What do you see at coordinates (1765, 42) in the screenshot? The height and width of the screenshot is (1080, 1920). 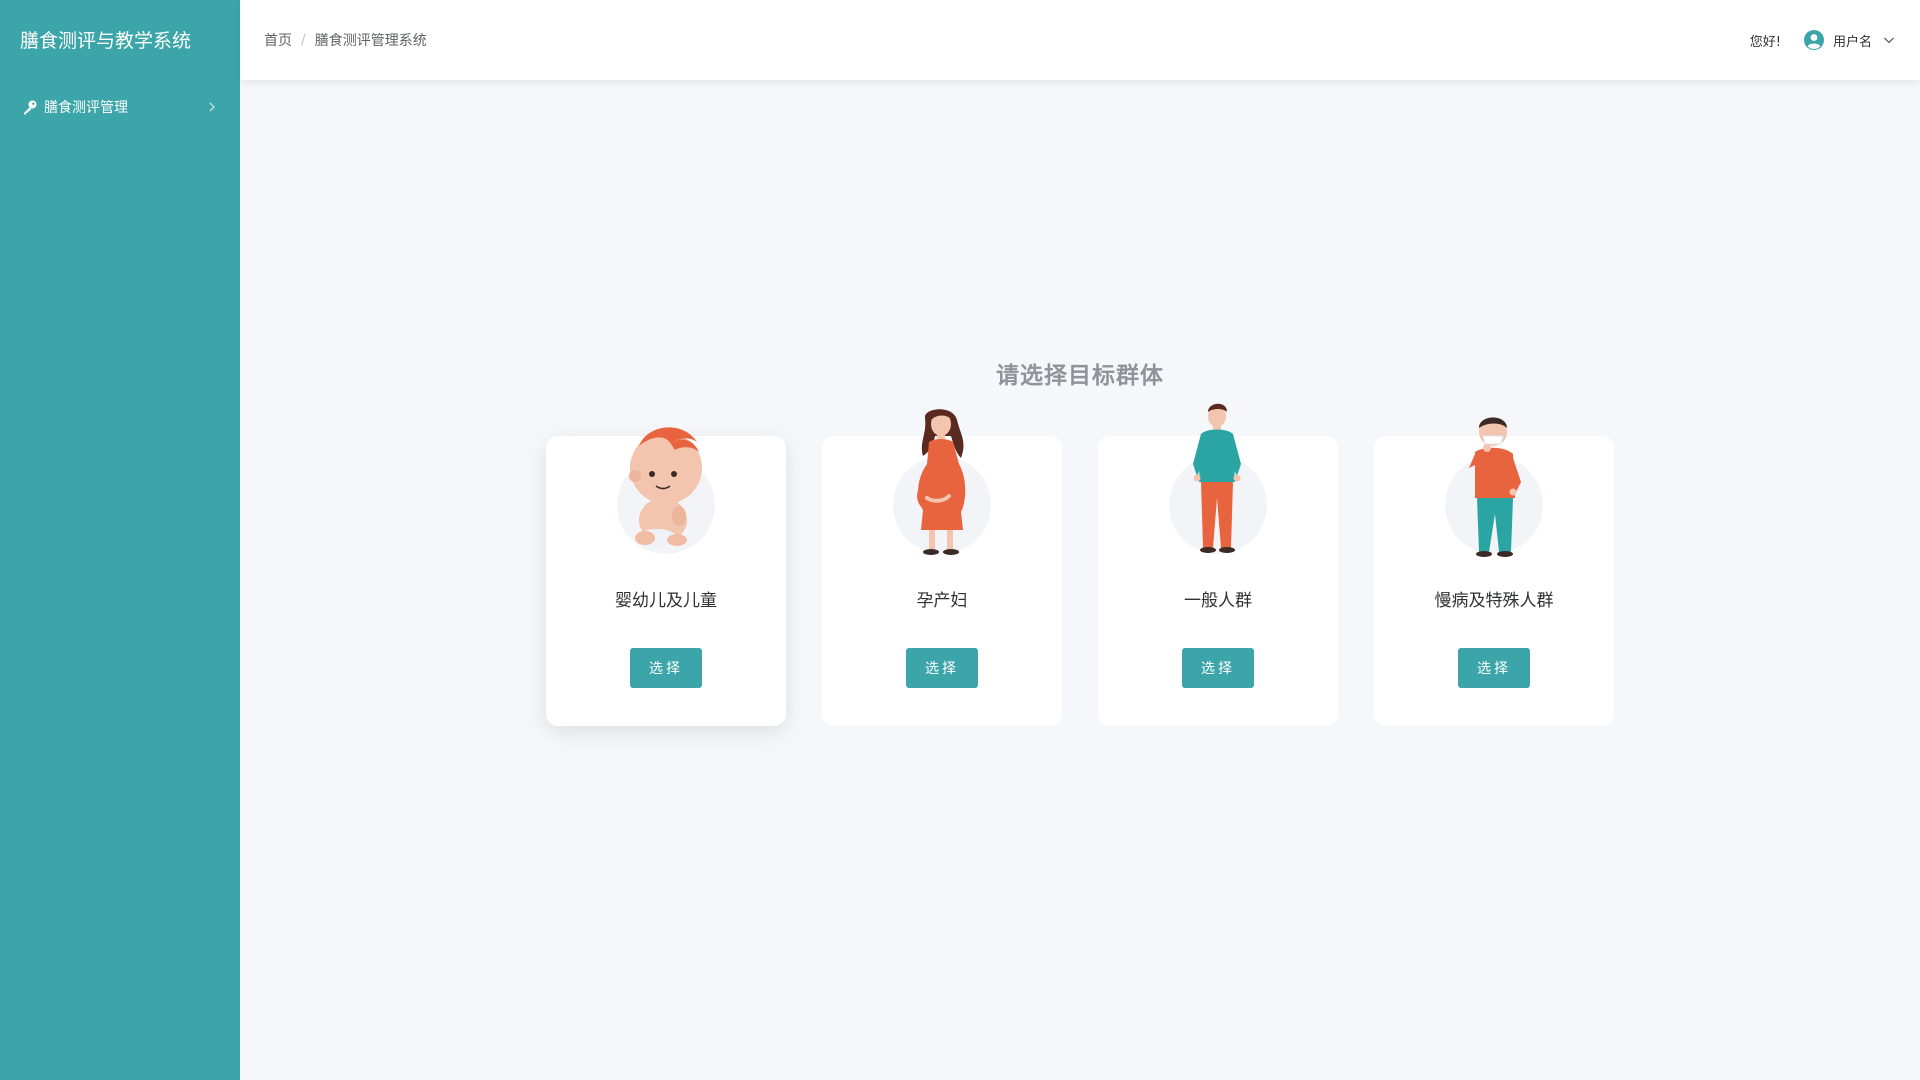 I see `greeting-text: 您好!` at bounding box center [1765, 42].